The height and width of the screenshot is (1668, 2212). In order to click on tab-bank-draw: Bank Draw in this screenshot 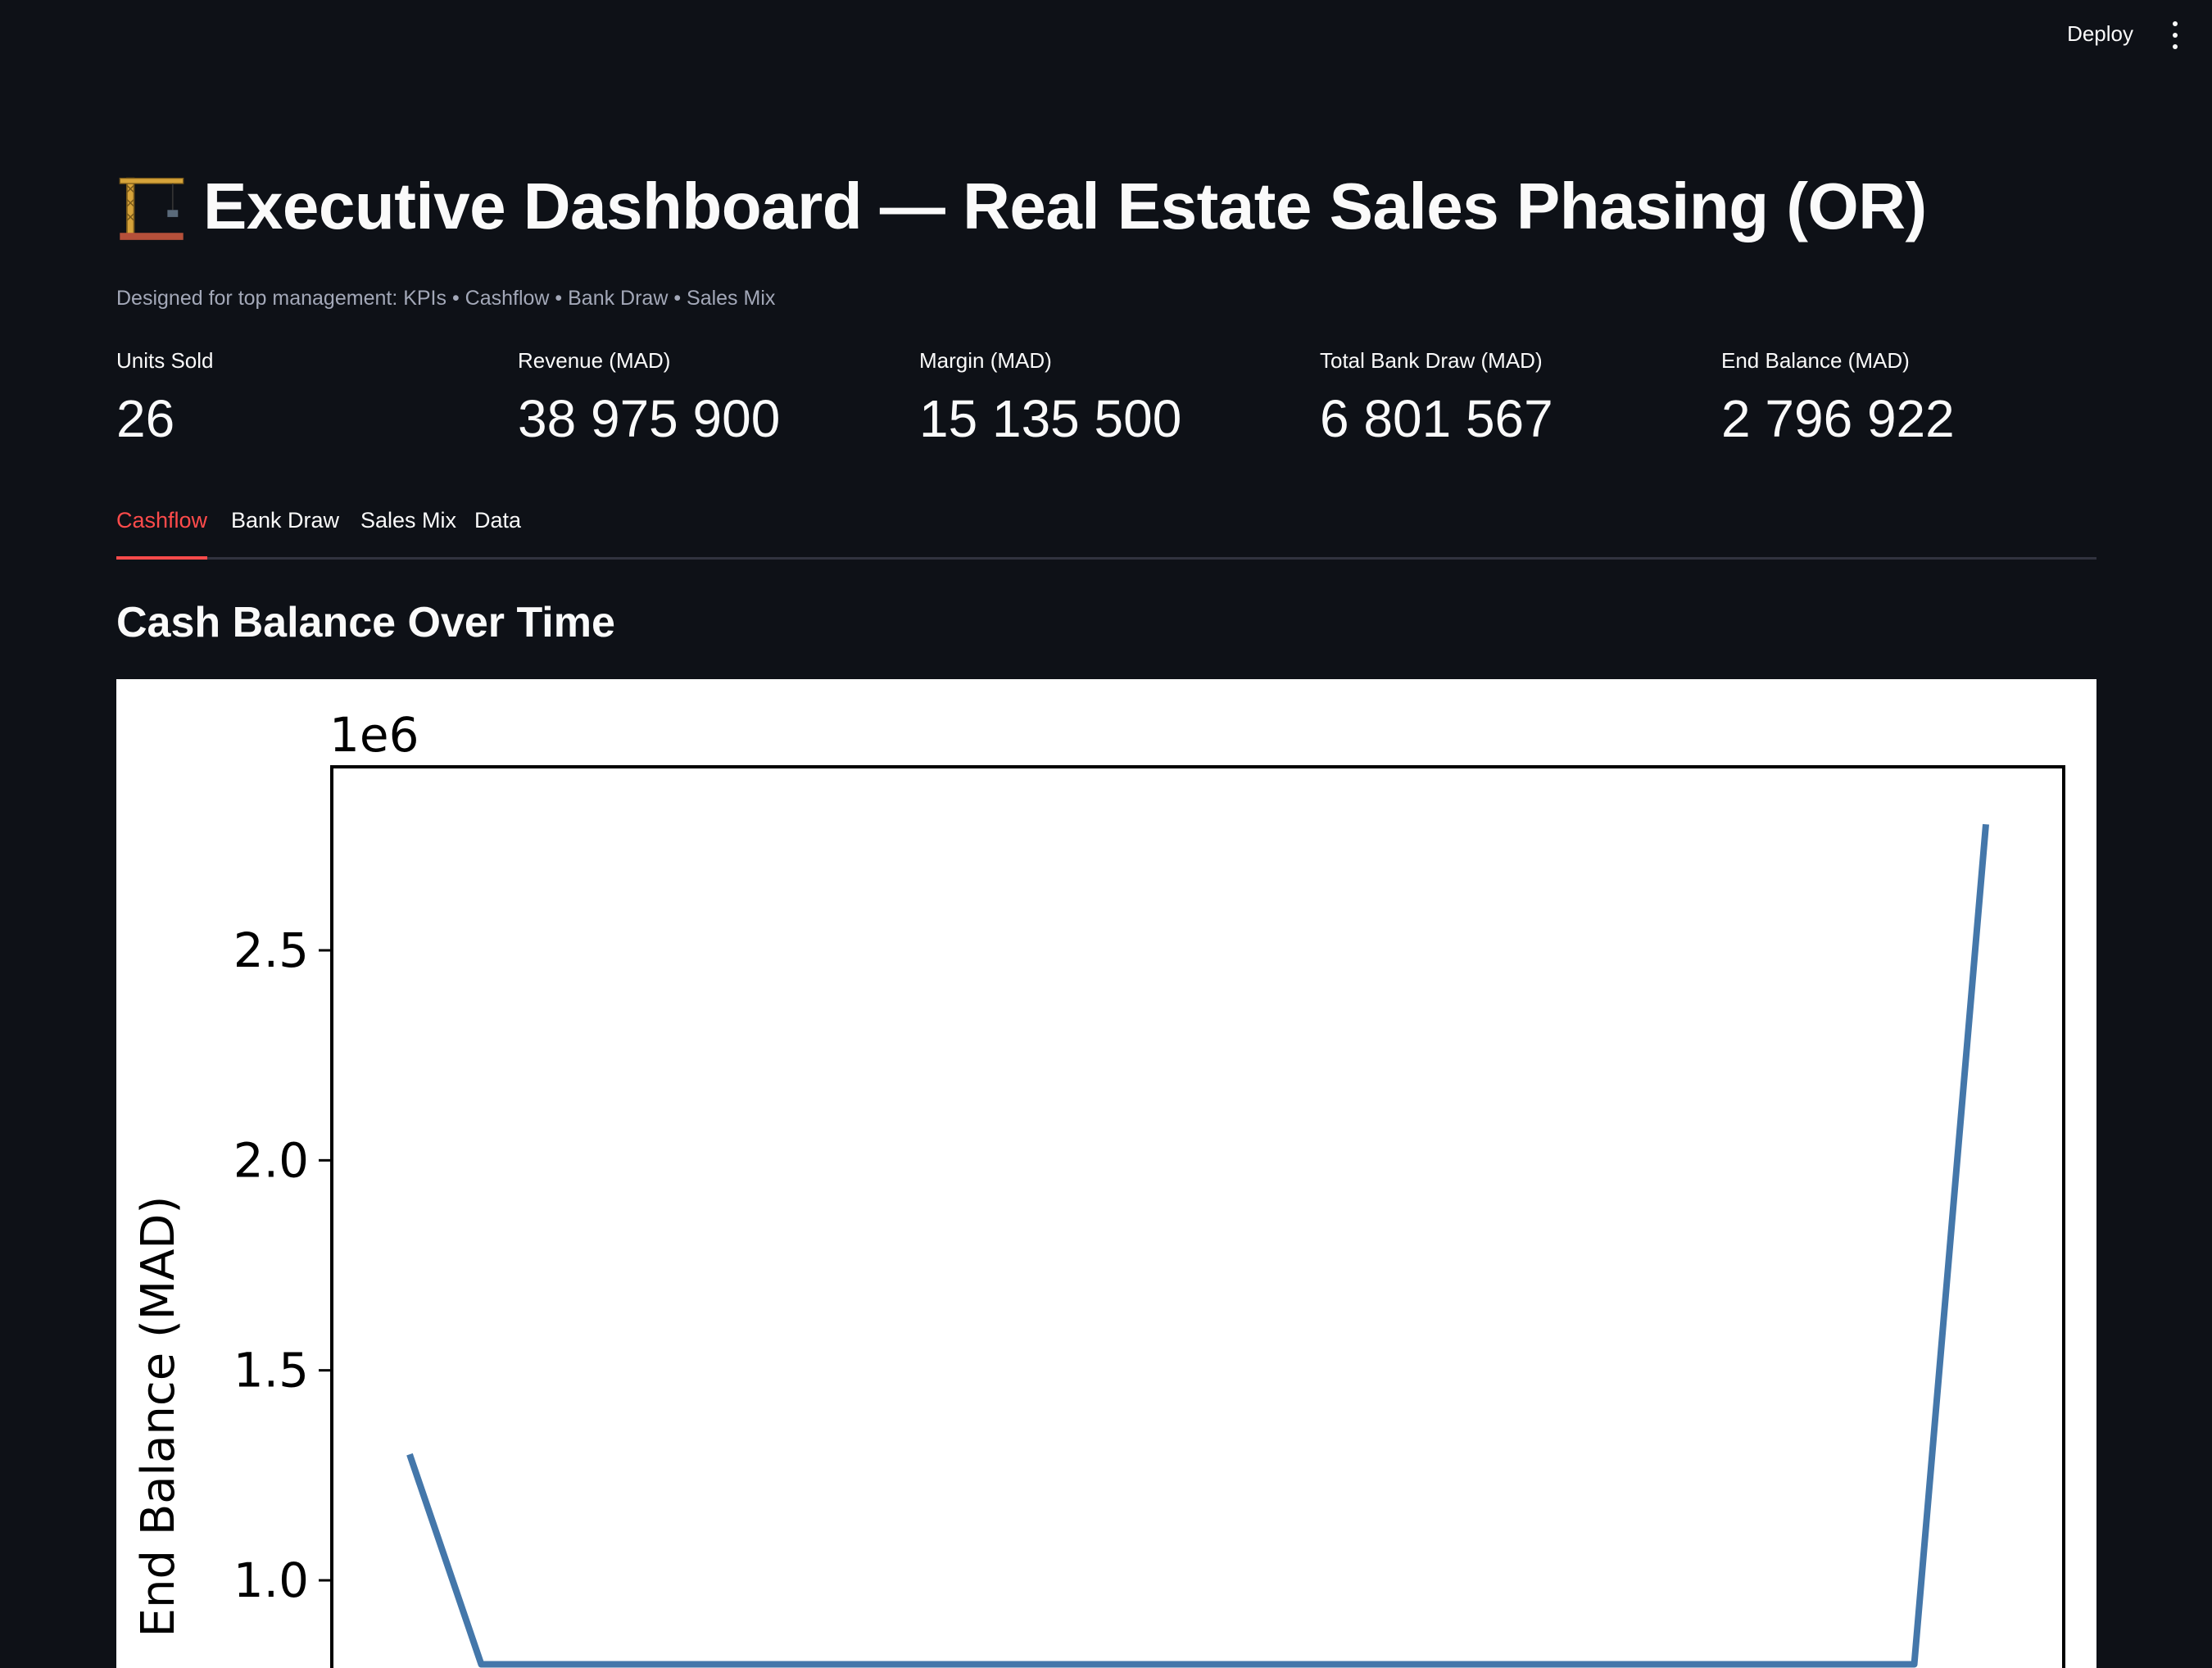, I will do `click(285, 531)`.